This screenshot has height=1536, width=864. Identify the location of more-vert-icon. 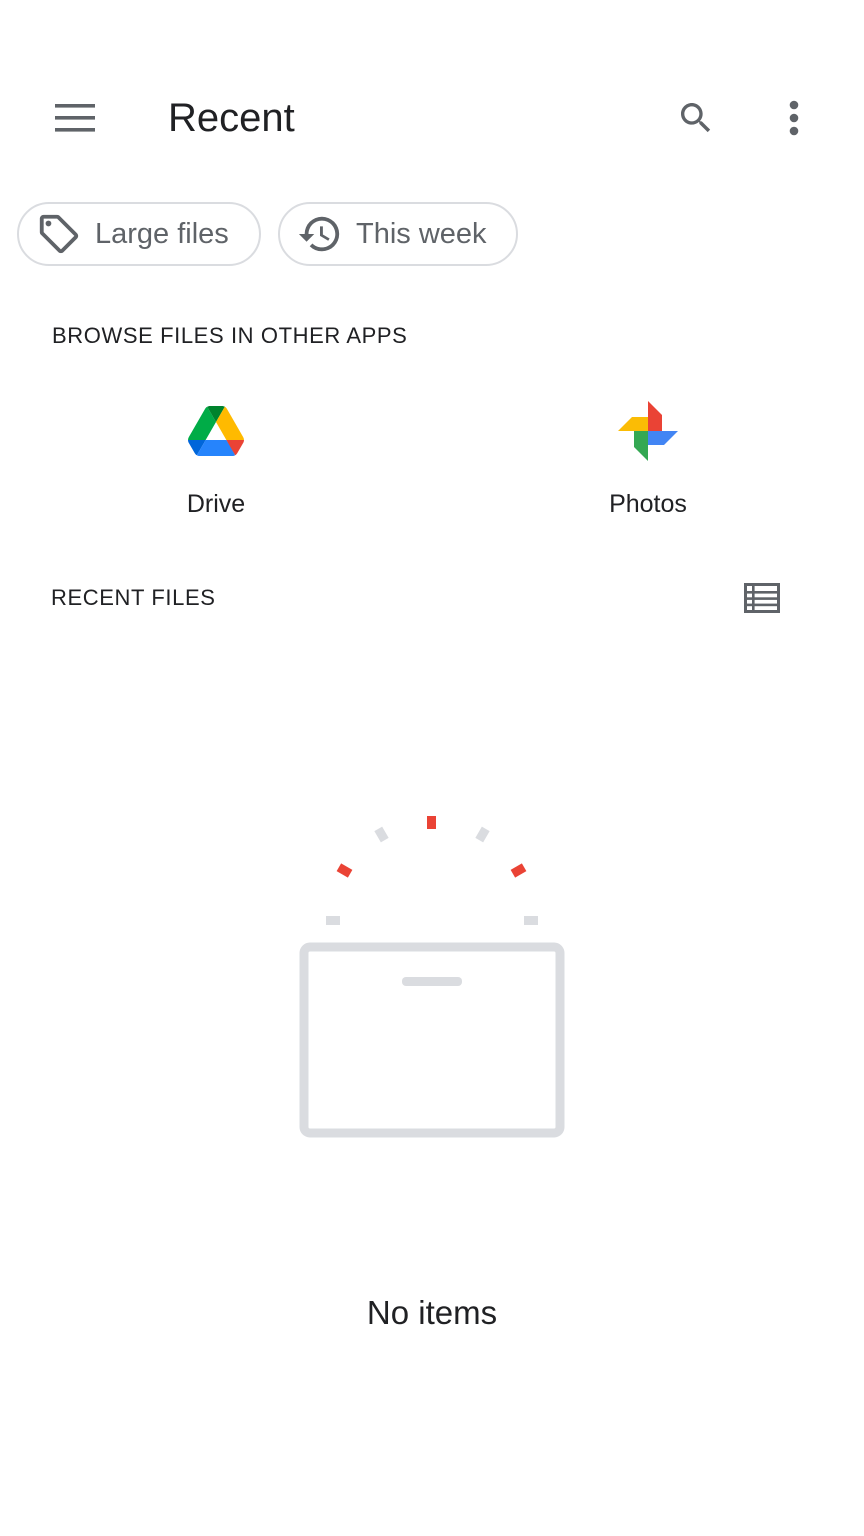
(794, 118).